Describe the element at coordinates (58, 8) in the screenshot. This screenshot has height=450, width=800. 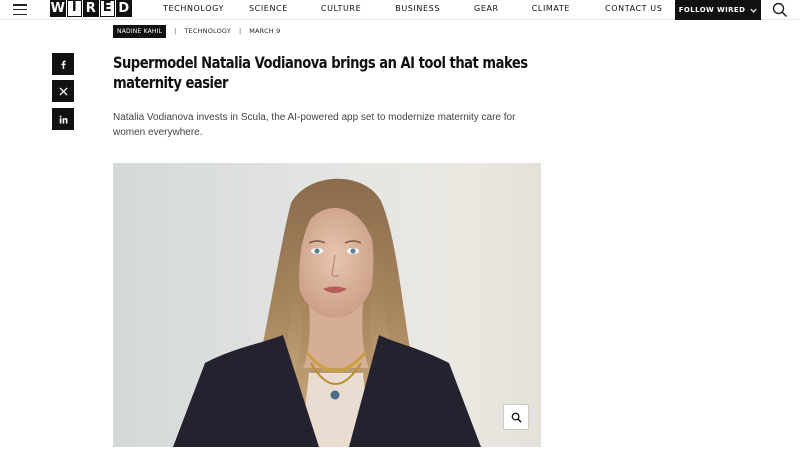
I see `logo-letter: W` at that location.